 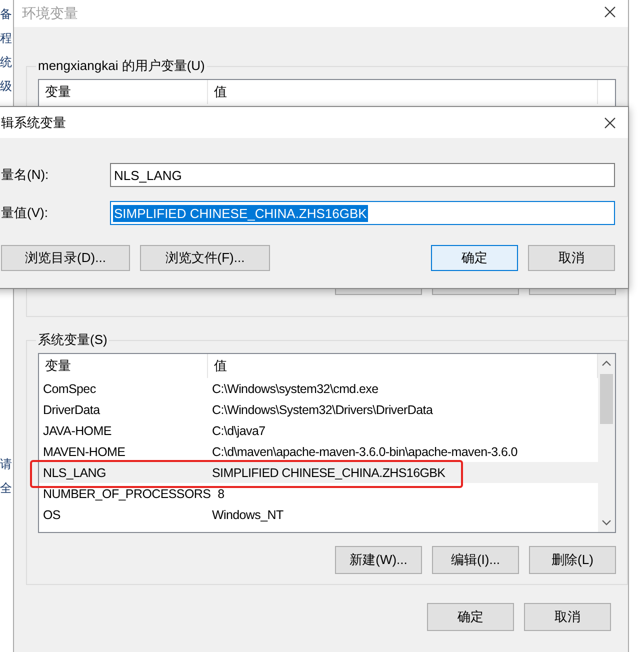 I want to click on background-text: 程, so click(x=6, y=38).